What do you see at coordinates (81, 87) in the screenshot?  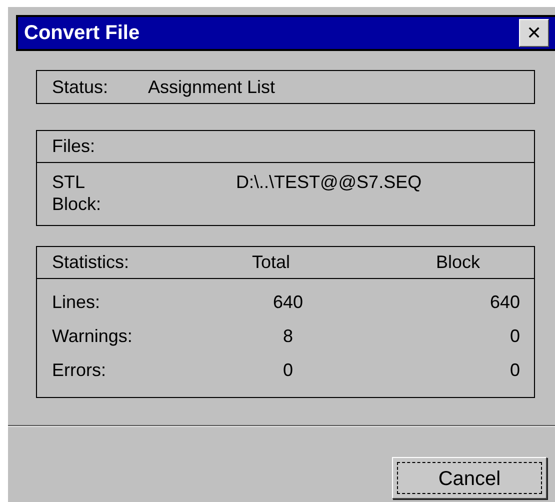 I see `status-label: Status:` at bounding box center [81, 87].